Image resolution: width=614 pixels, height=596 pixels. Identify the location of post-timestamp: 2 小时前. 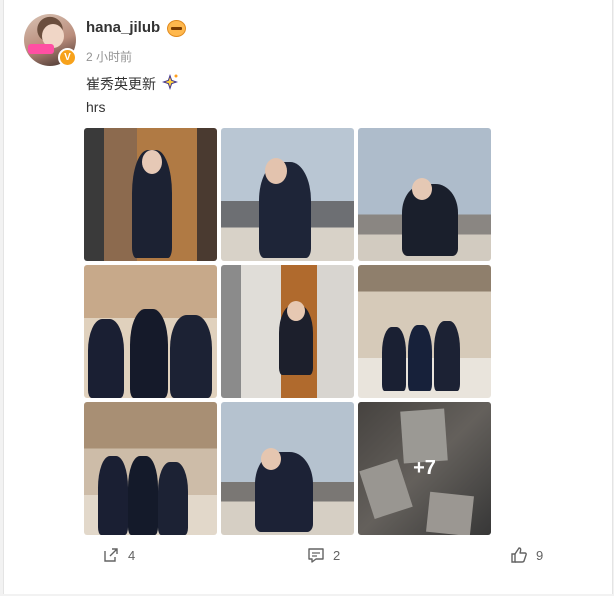
(109, 56).